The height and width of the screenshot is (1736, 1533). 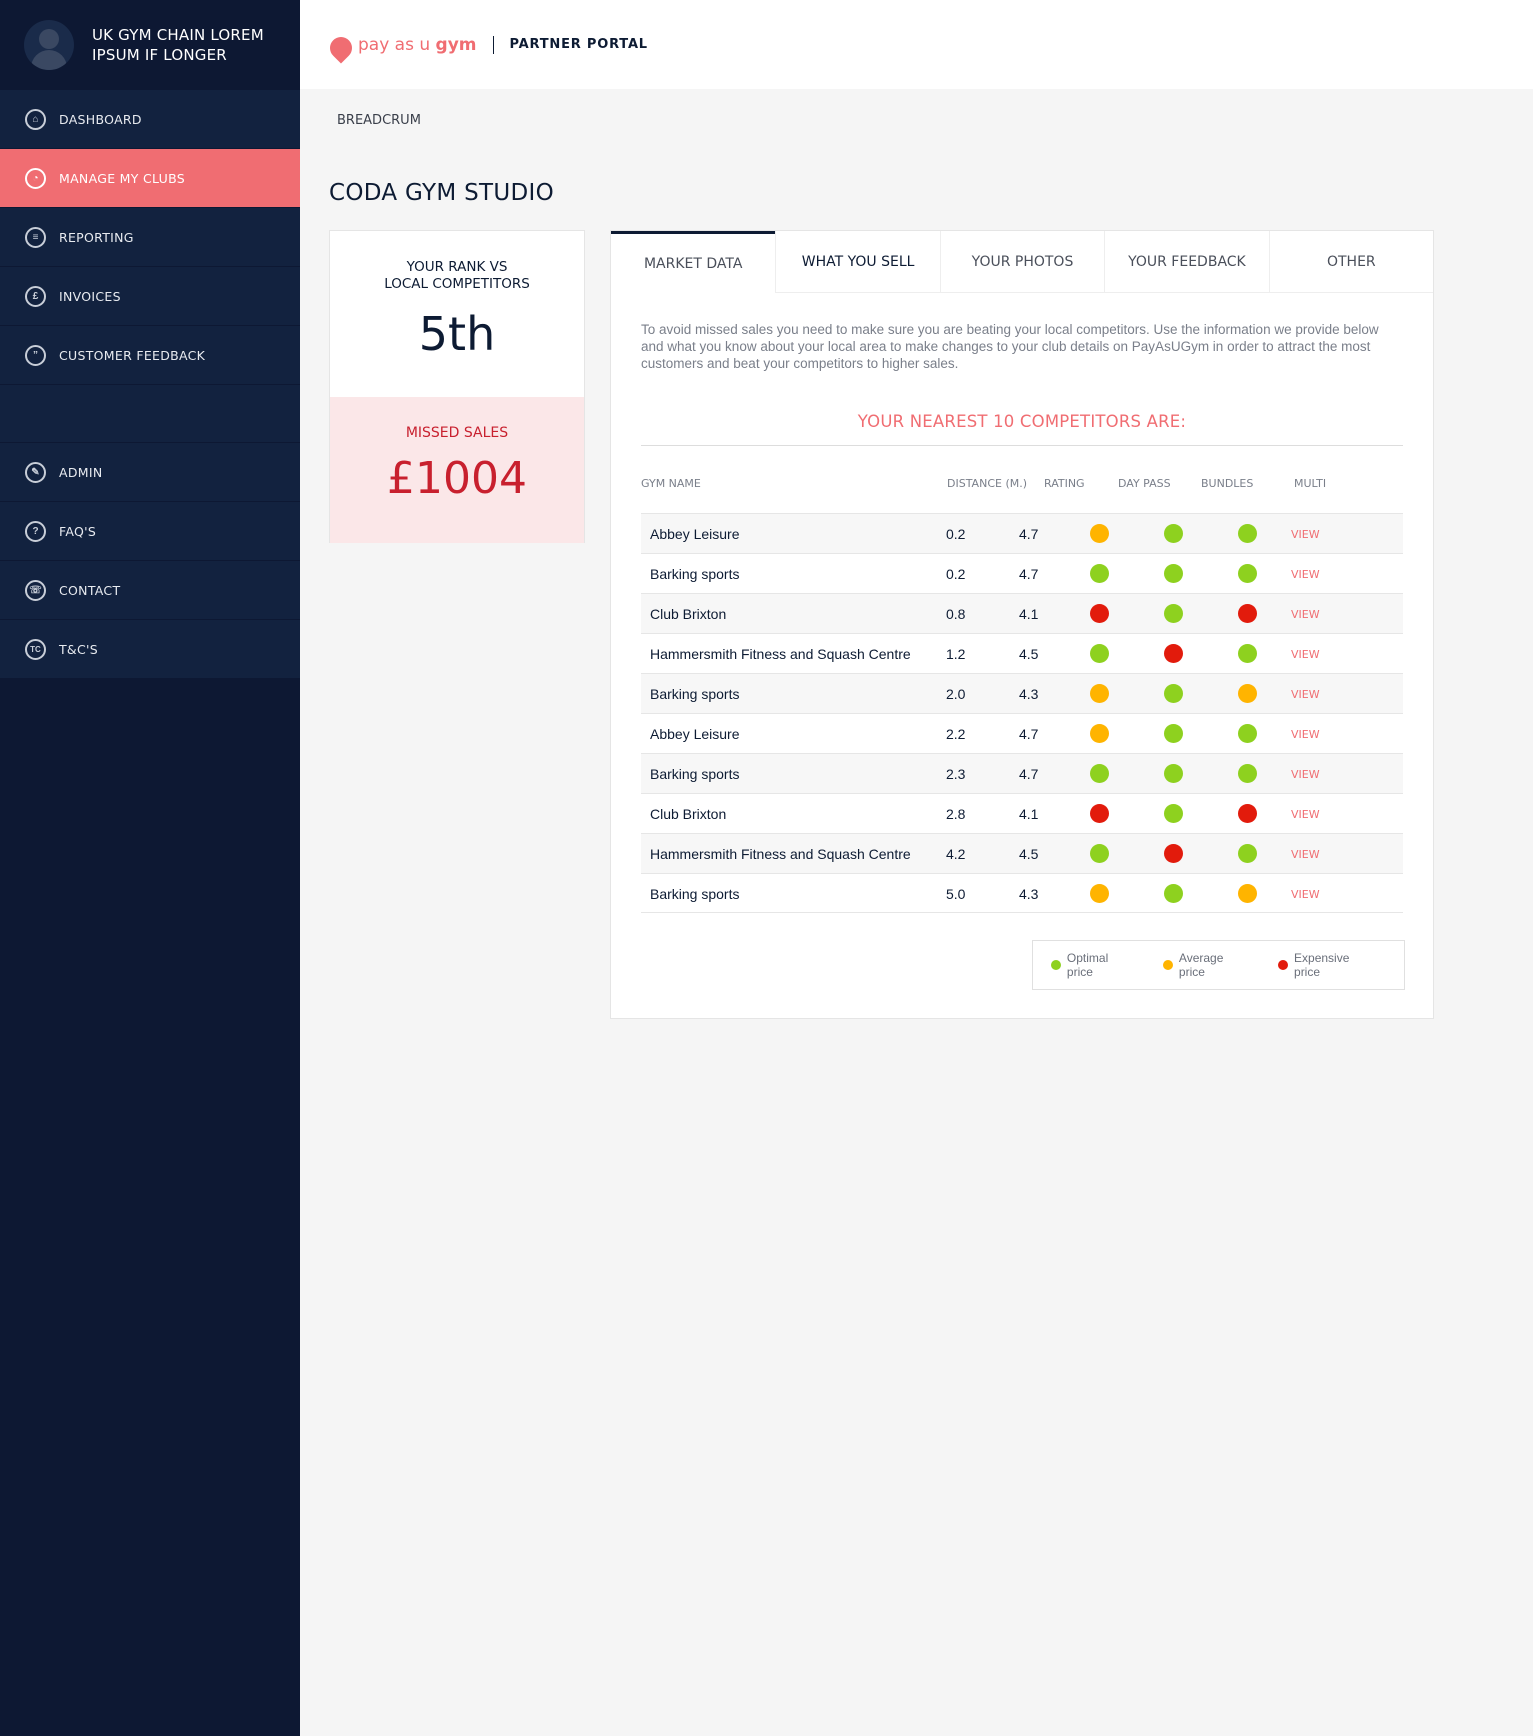 What do you see at coordinates (956, 814) in the screenshot?
I see `distance-value: 2.8` at bounding box center [956, 814].